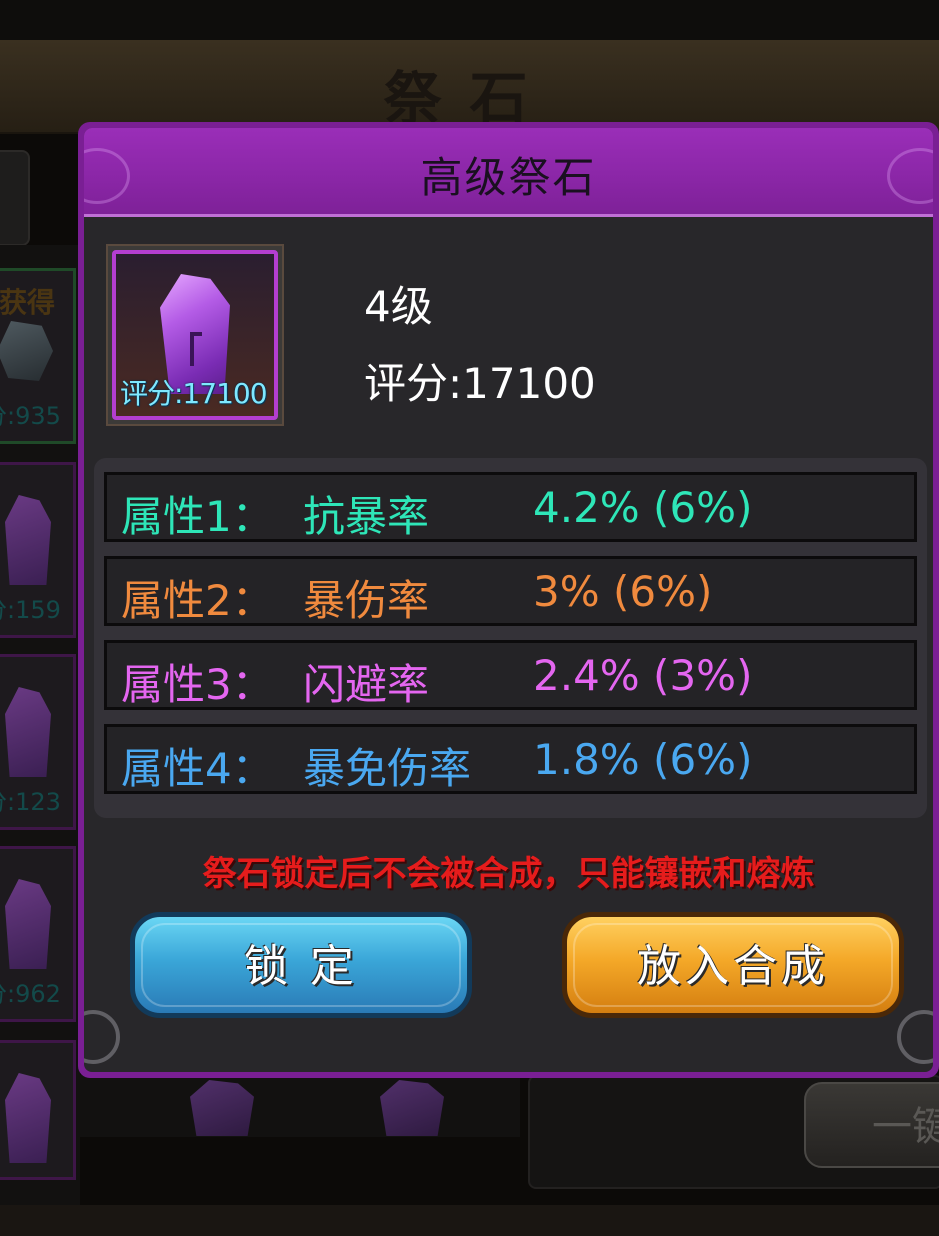  Describe the element at coordinates (398, 306) in the screenshot. I see `item-level: 4级` at that location.